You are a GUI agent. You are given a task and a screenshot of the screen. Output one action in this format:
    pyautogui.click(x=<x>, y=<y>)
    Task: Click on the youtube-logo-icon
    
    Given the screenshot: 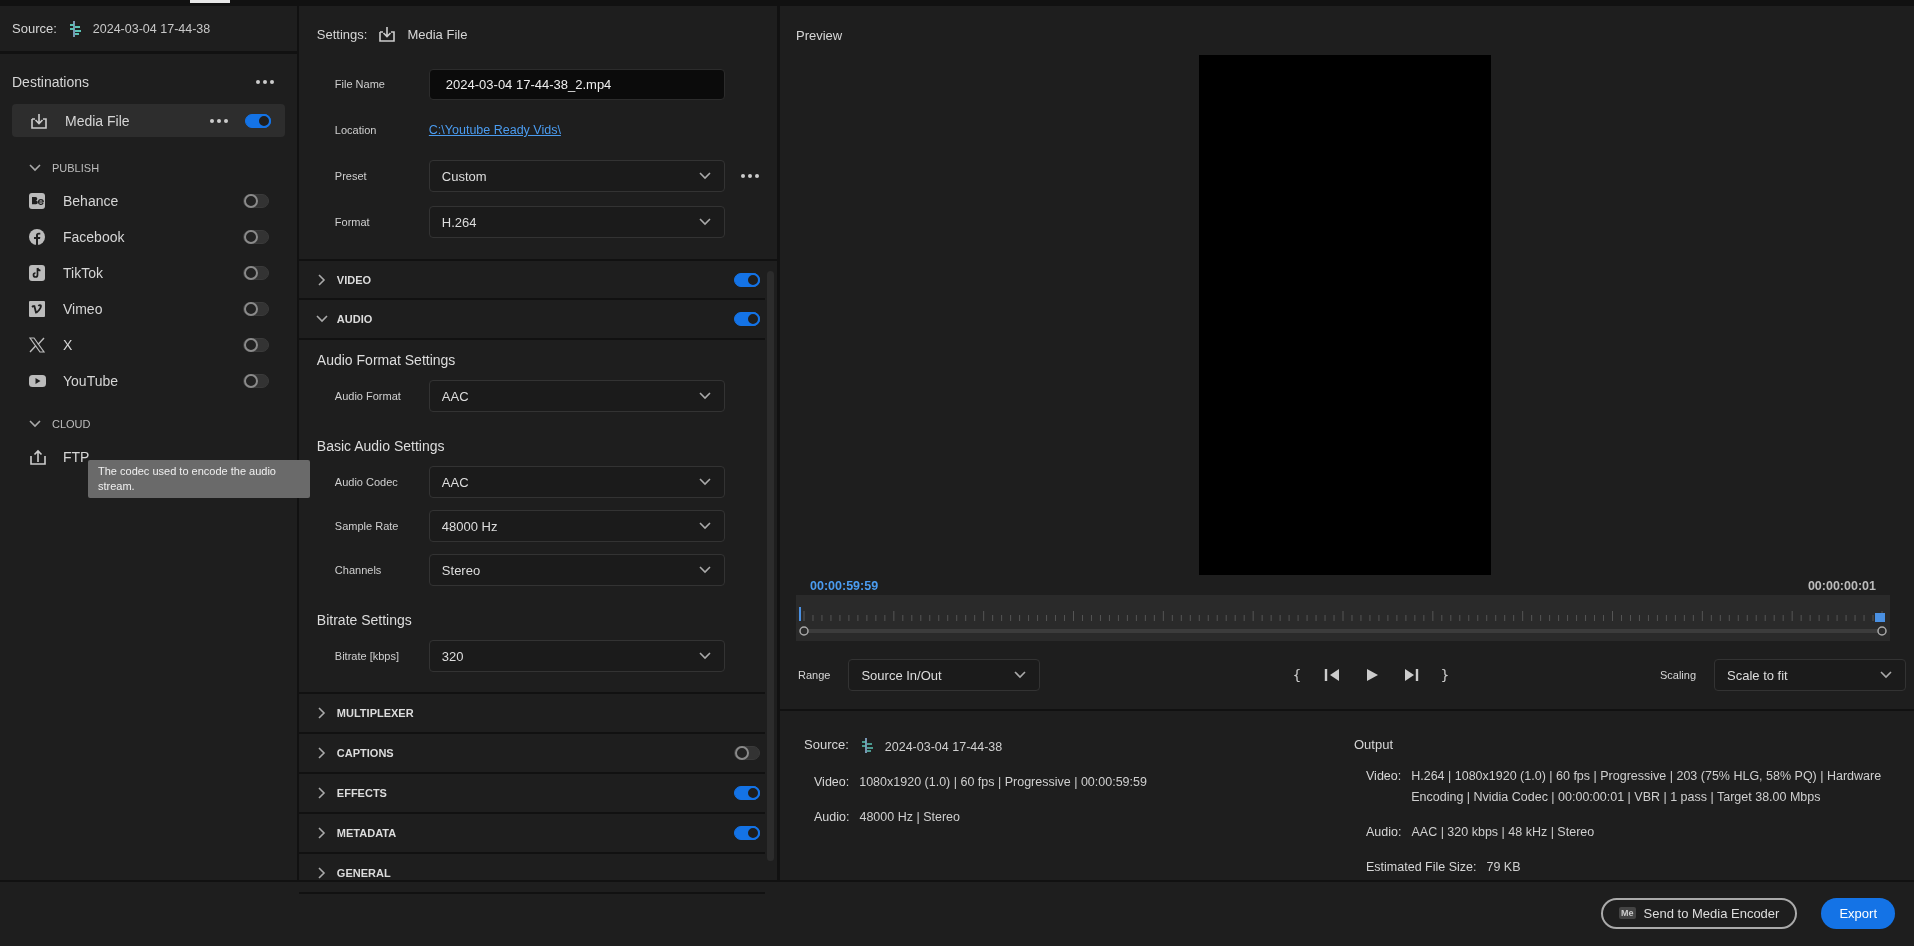 What is the action you would take?
    pyautogui.click(x=37, y=381)
    